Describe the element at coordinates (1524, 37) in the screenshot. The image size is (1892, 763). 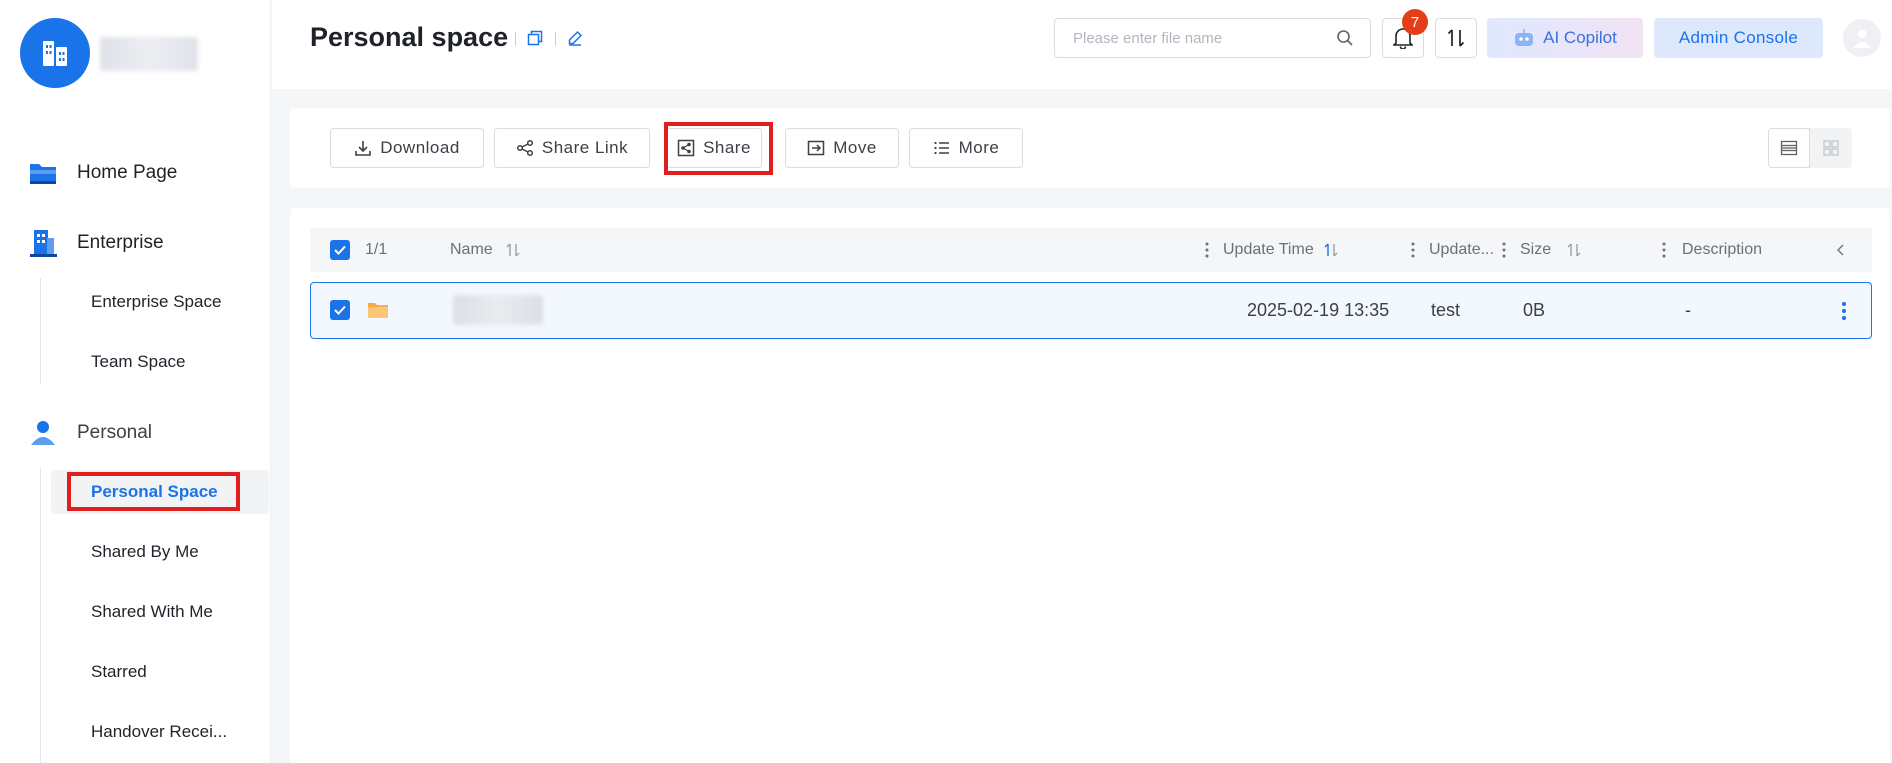
I see `robot-icon` at that location.